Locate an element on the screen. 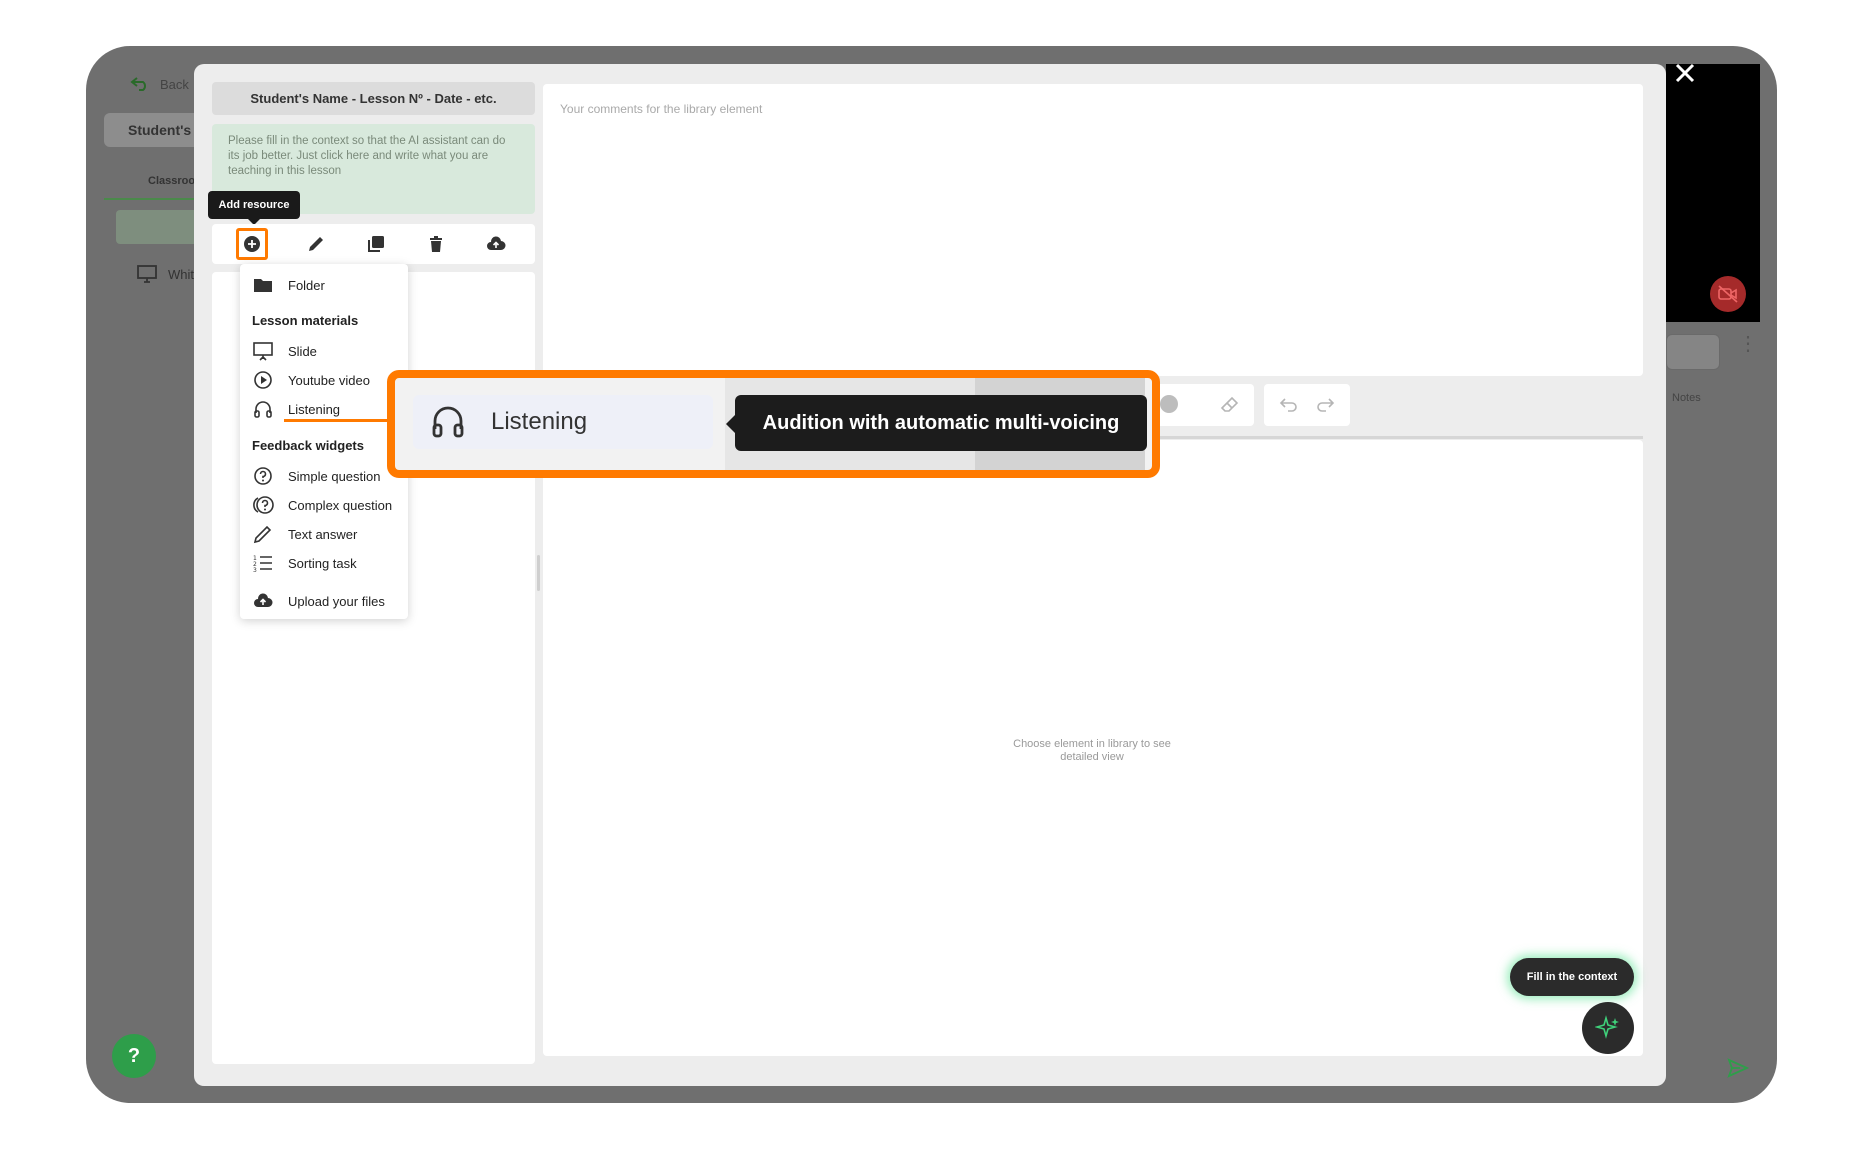  menu-listening-label: Listening is located at coordinates (314, 409).